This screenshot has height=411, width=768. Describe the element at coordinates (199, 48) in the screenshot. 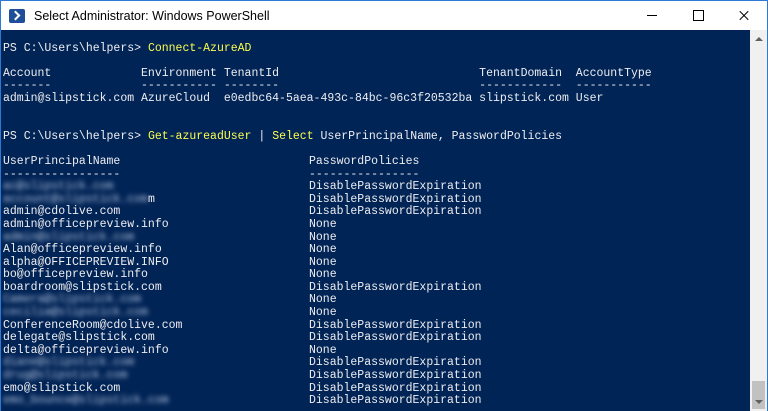

I see `command-text: Connect-AzureAD` at that location.